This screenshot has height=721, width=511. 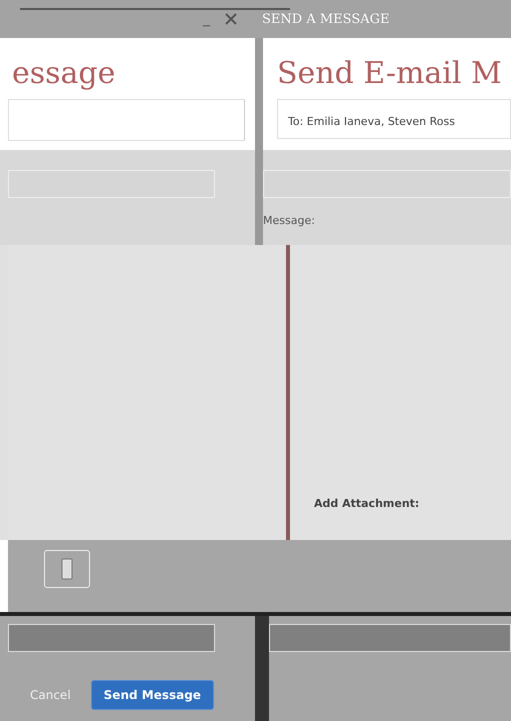 I want to click on attachment-label: Add Attachment:, so click(x=367, y=503).